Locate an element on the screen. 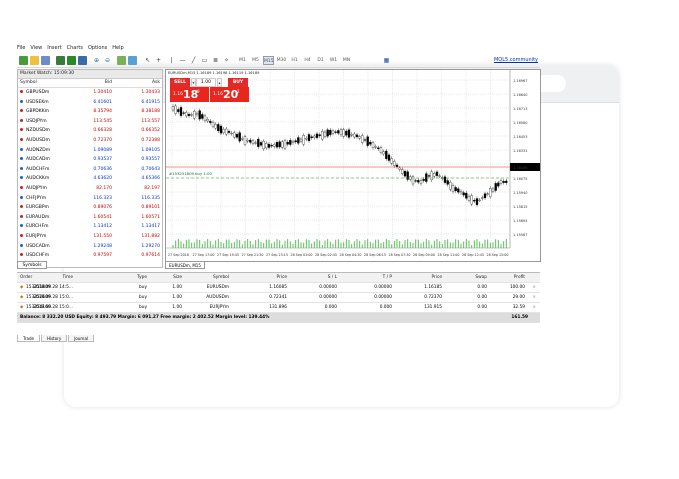 The image size is (679, 479). timeframe-w1: W1 is located at coordinates (333, 60).